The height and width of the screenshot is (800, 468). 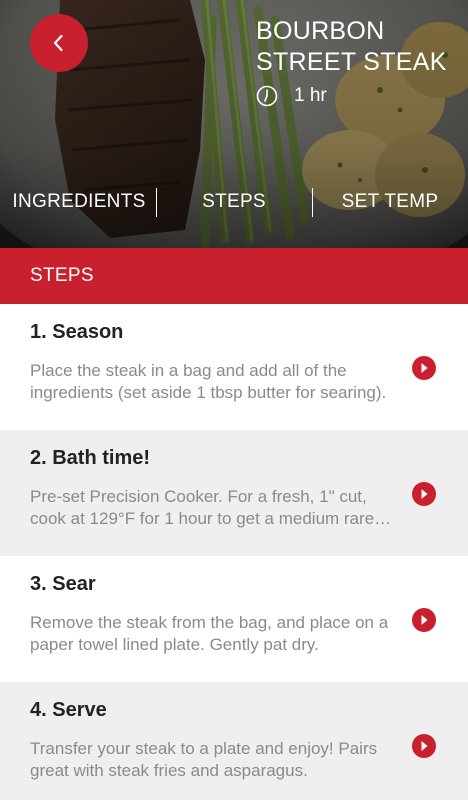 What do you see at coordinates (234, 276) in the screenshot?
I see `section-header: STEPS` at bounding box center [234, 276].